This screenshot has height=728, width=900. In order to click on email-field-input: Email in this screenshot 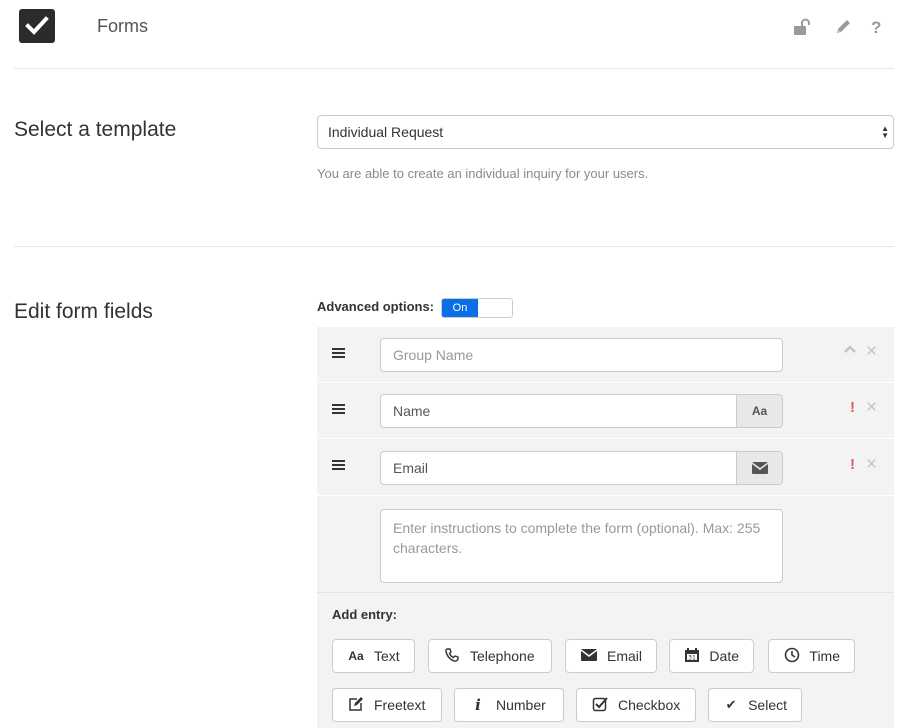, I will do `click(558, 468)`.